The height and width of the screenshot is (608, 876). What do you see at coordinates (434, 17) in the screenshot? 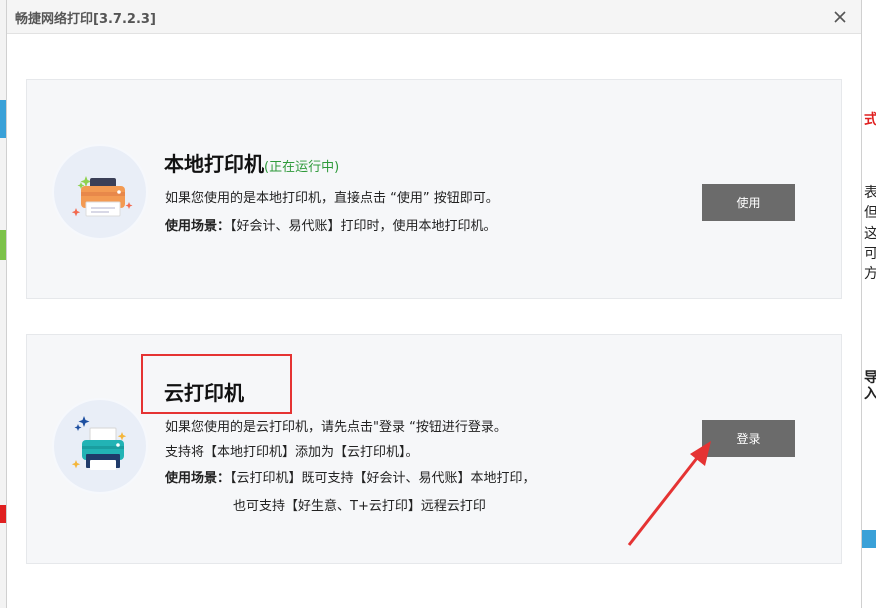
I see `title-bar: 畅捷网络打印[3.7.2.3]` at bounding box center [434, 17].